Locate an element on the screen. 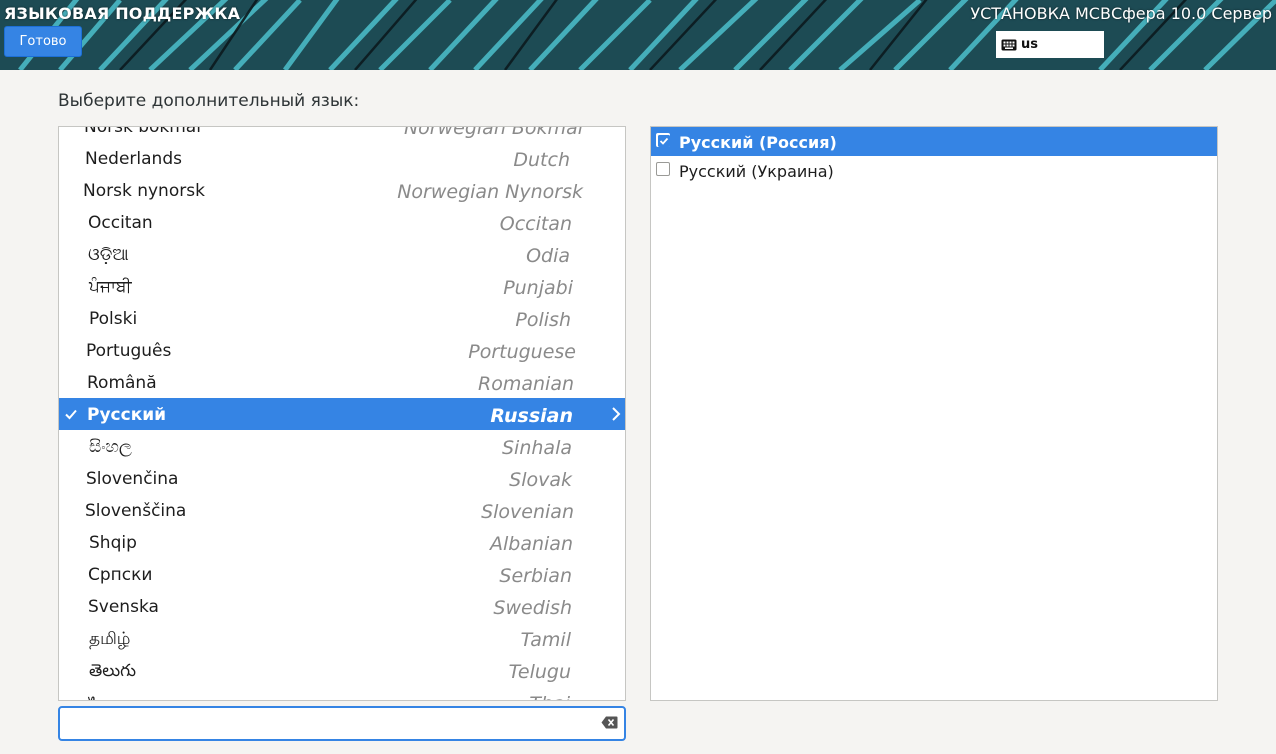 This screenshot has height=754, width=1276. language-native-name: Slovenščina is located at coordinates (136, 511).